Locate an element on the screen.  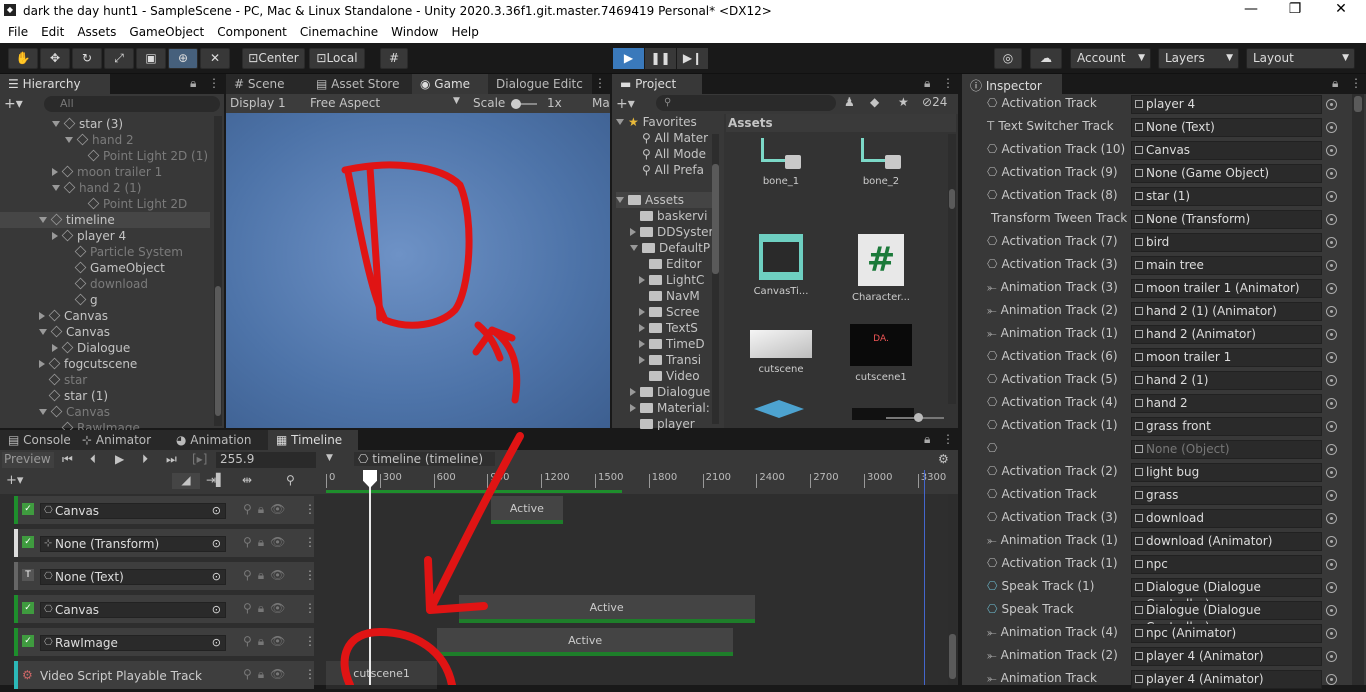
transform-tool-icon: ⊕ is located at coordinates (183, 58).